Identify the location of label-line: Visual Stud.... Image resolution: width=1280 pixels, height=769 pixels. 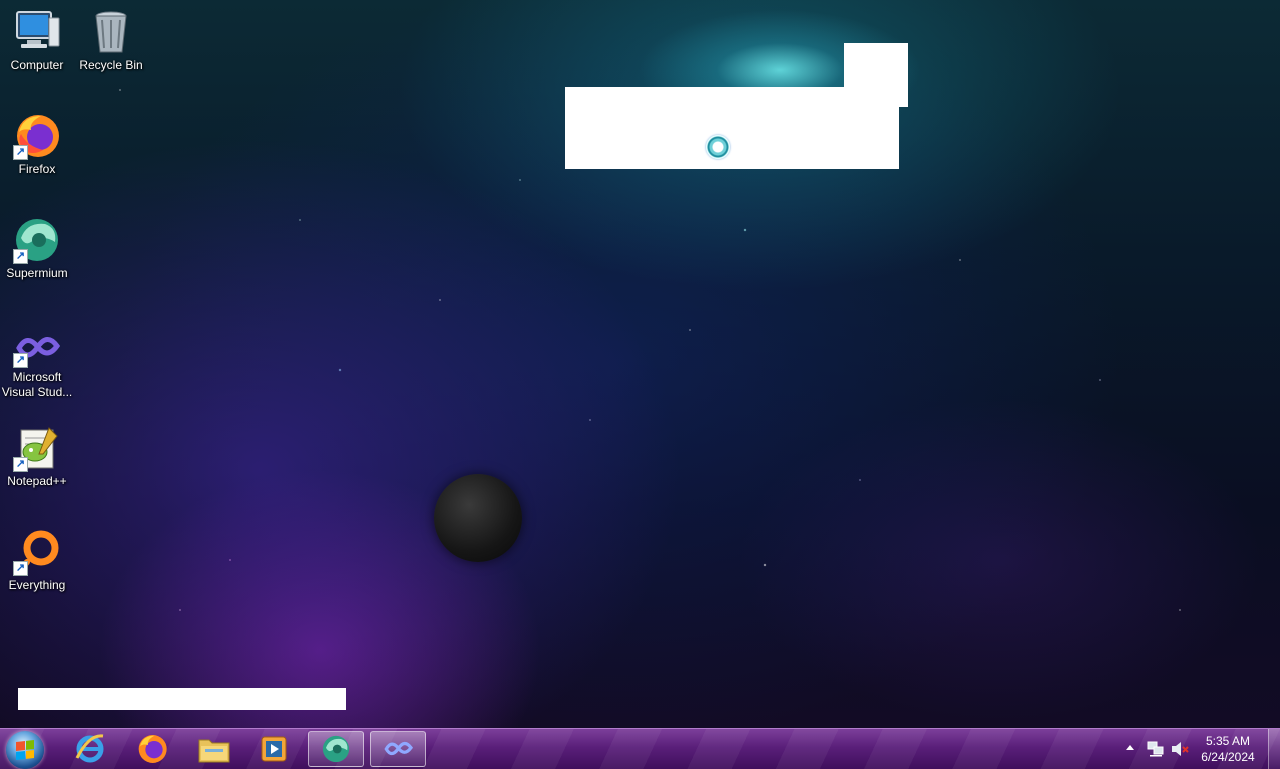
(37, 392).